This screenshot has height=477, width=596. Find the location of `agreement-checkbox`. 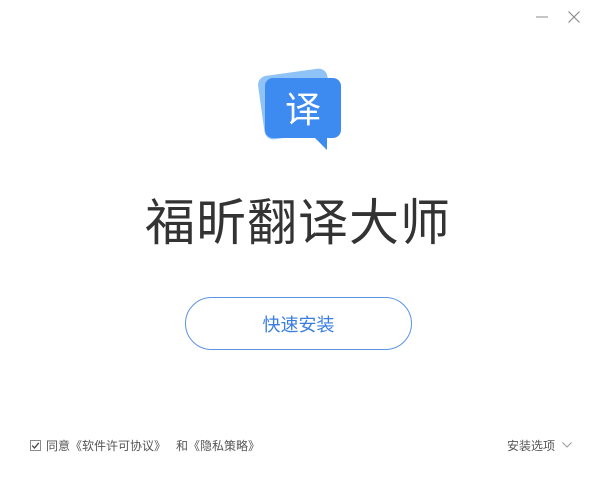

agreement-checkbox is located at coordinates (35, 445).